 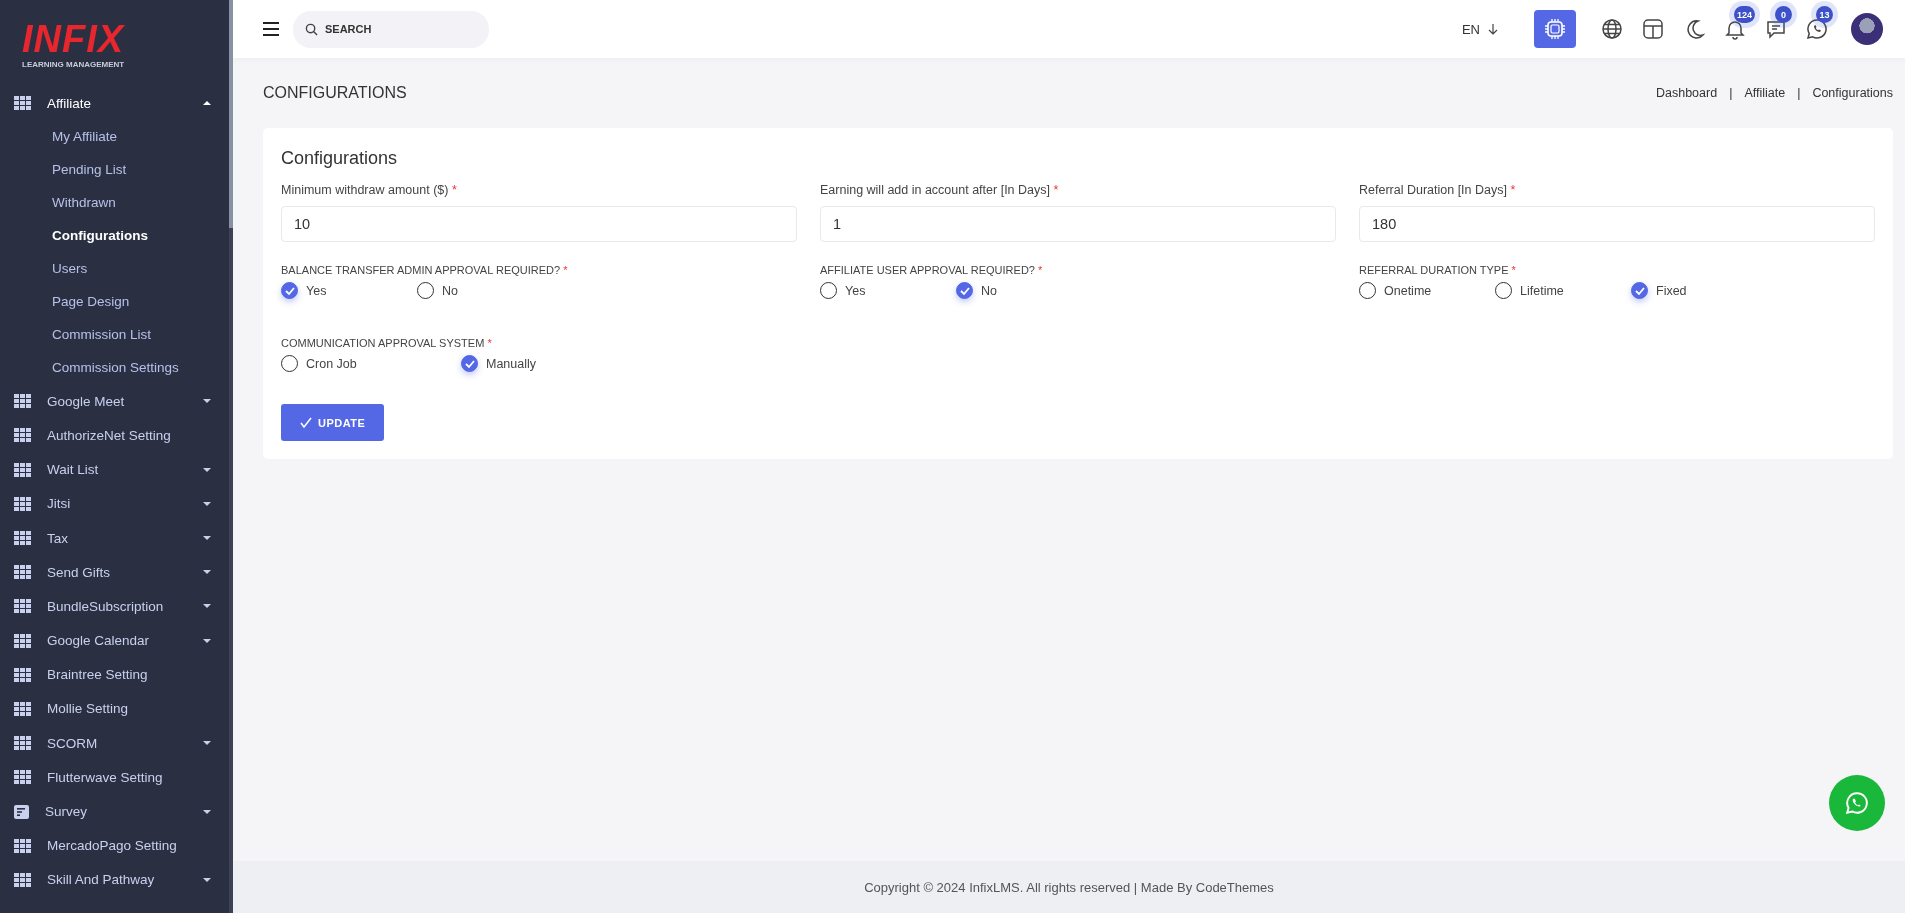 I want to click on chat-button, so click(x=1857, y=803).